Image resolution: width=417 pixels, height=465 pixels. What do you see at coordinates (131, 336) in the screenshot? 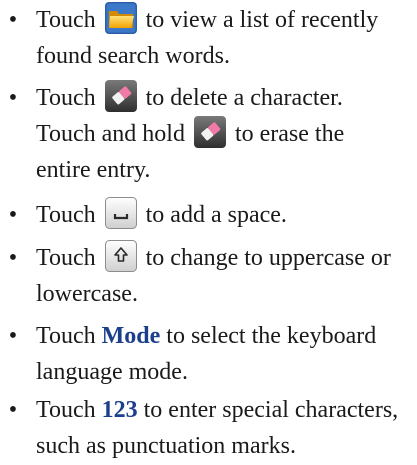
I see `keyword-mode: Mode` at bounding box center [131, 336].